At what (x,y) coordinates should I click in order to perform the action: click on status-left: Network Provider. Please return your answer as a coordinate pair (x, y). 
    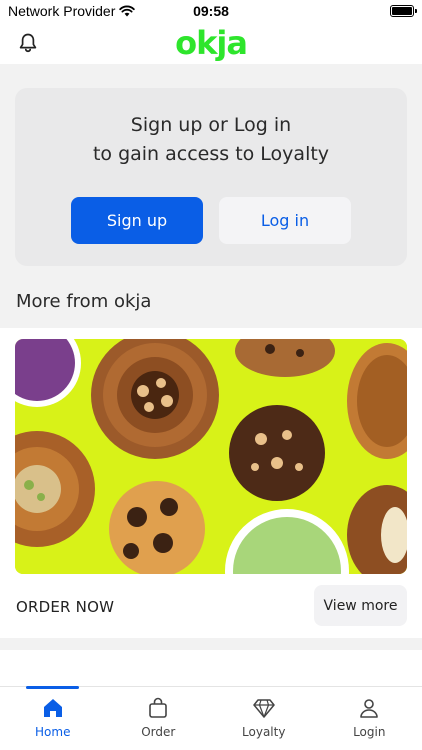
    Looking at the image, I should click on (72, 11).